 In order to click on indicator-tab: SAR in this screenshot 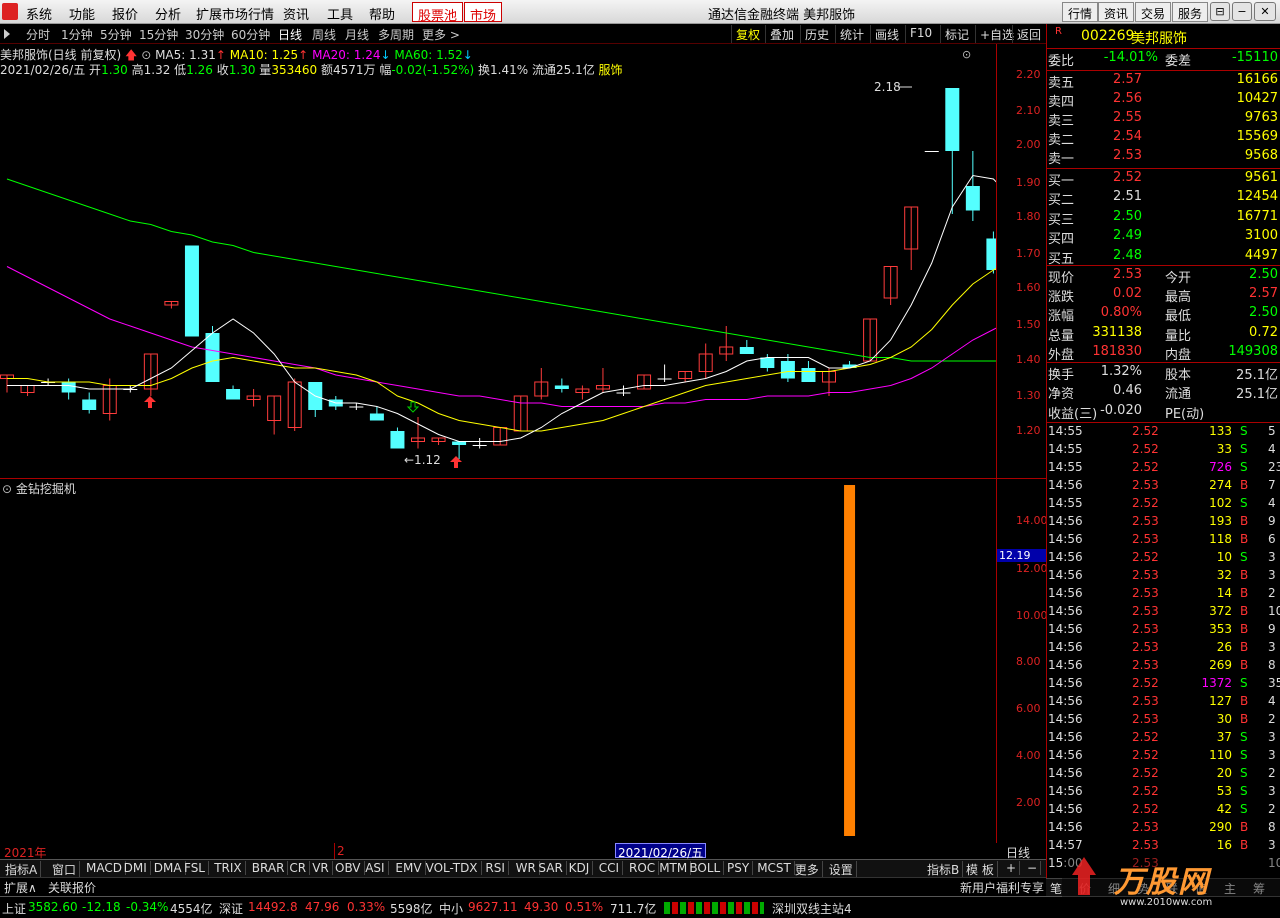, I will do `click(551, 868)`.